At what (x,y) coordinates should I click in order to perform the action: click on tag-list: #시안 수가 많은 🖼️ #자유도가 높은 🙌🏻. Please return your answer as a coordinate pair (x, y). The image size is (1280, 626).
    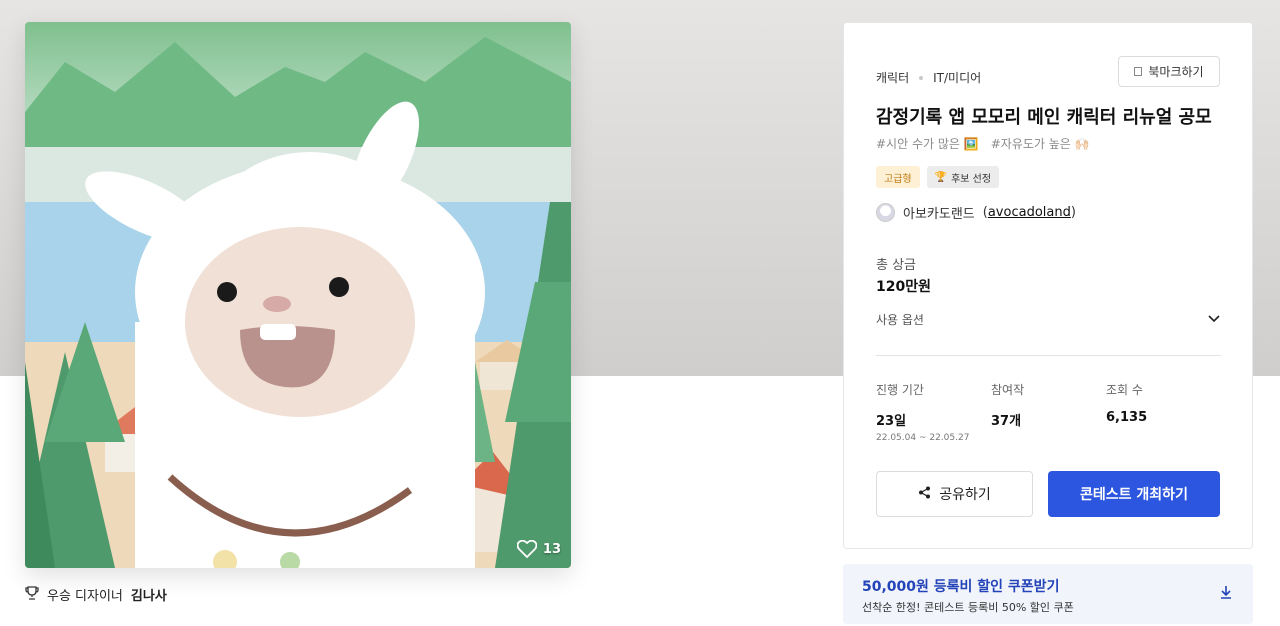
    Looking at the image, I should click on (983, 143).